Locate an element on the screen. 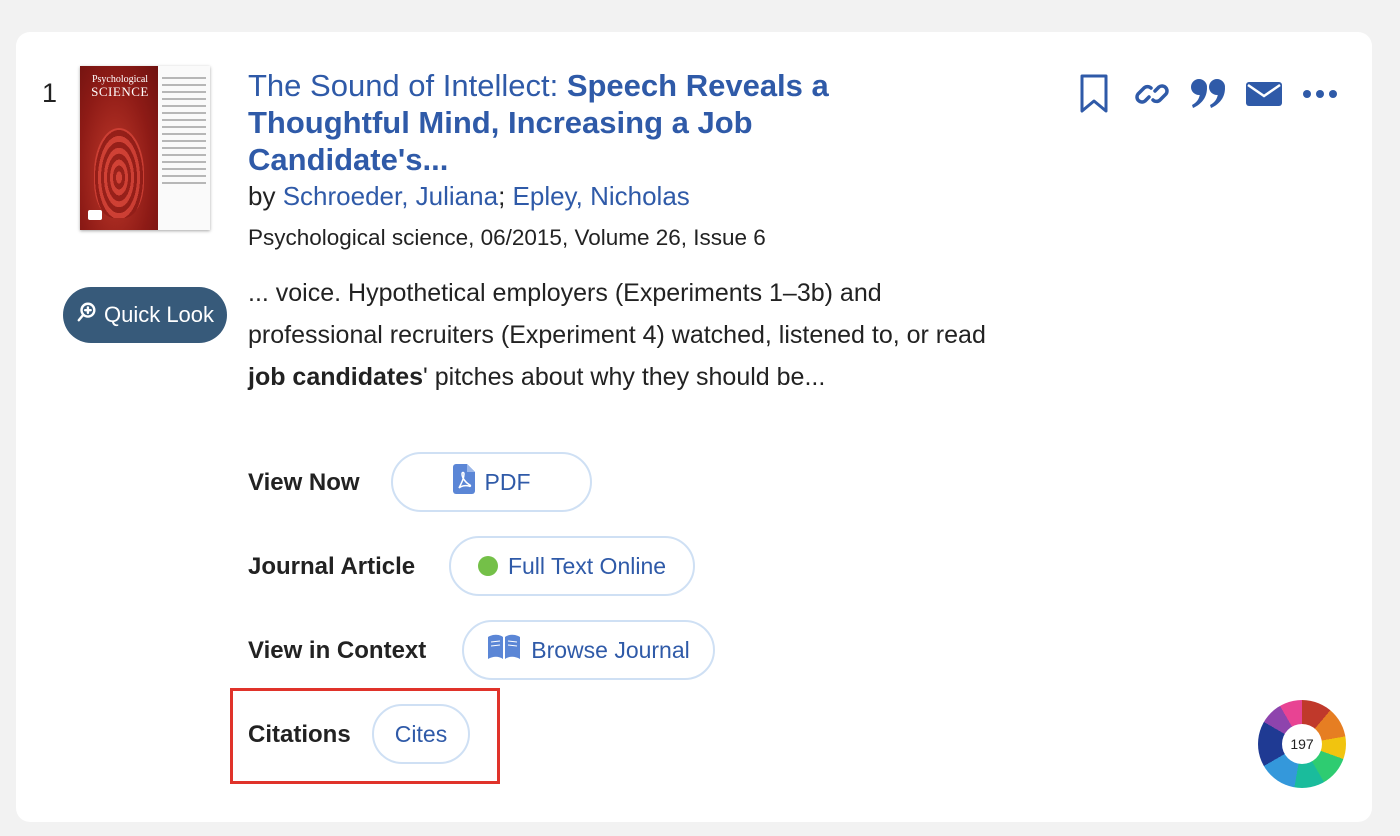 The width and height of the screenshot is (1400, 836). browse-journal-button: Browse Journal is located at coordinates (588, 650).